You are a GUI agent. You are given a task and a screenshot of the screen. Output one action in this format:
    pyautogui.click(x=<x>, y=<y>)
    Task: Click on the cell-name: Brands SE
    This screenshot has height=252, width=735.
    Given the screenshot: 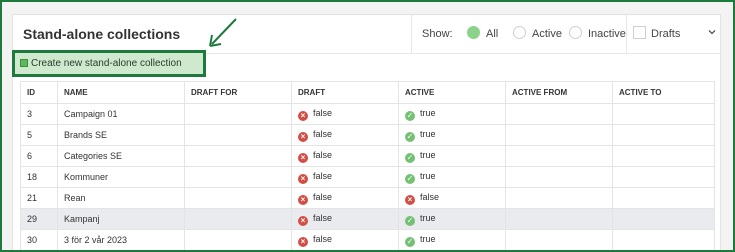 What is the action you would take?
    pyautogui.click(x=121, y=135)
    